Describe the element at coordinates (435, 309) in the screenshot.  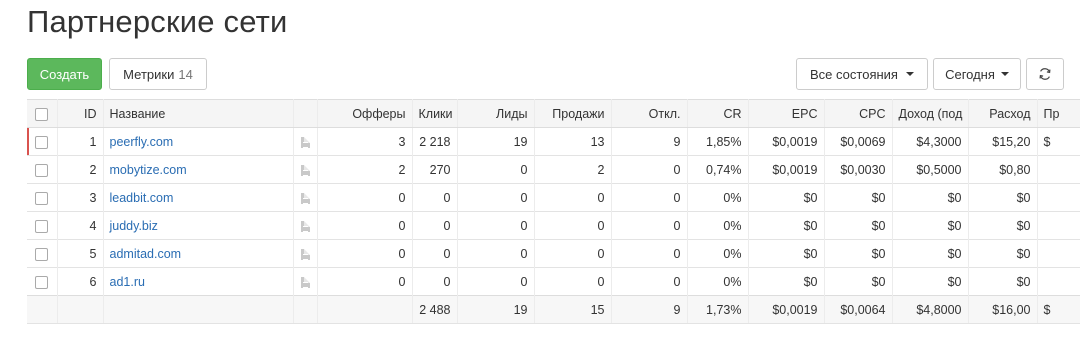
I see `total-clicks: 2 488` at that location.